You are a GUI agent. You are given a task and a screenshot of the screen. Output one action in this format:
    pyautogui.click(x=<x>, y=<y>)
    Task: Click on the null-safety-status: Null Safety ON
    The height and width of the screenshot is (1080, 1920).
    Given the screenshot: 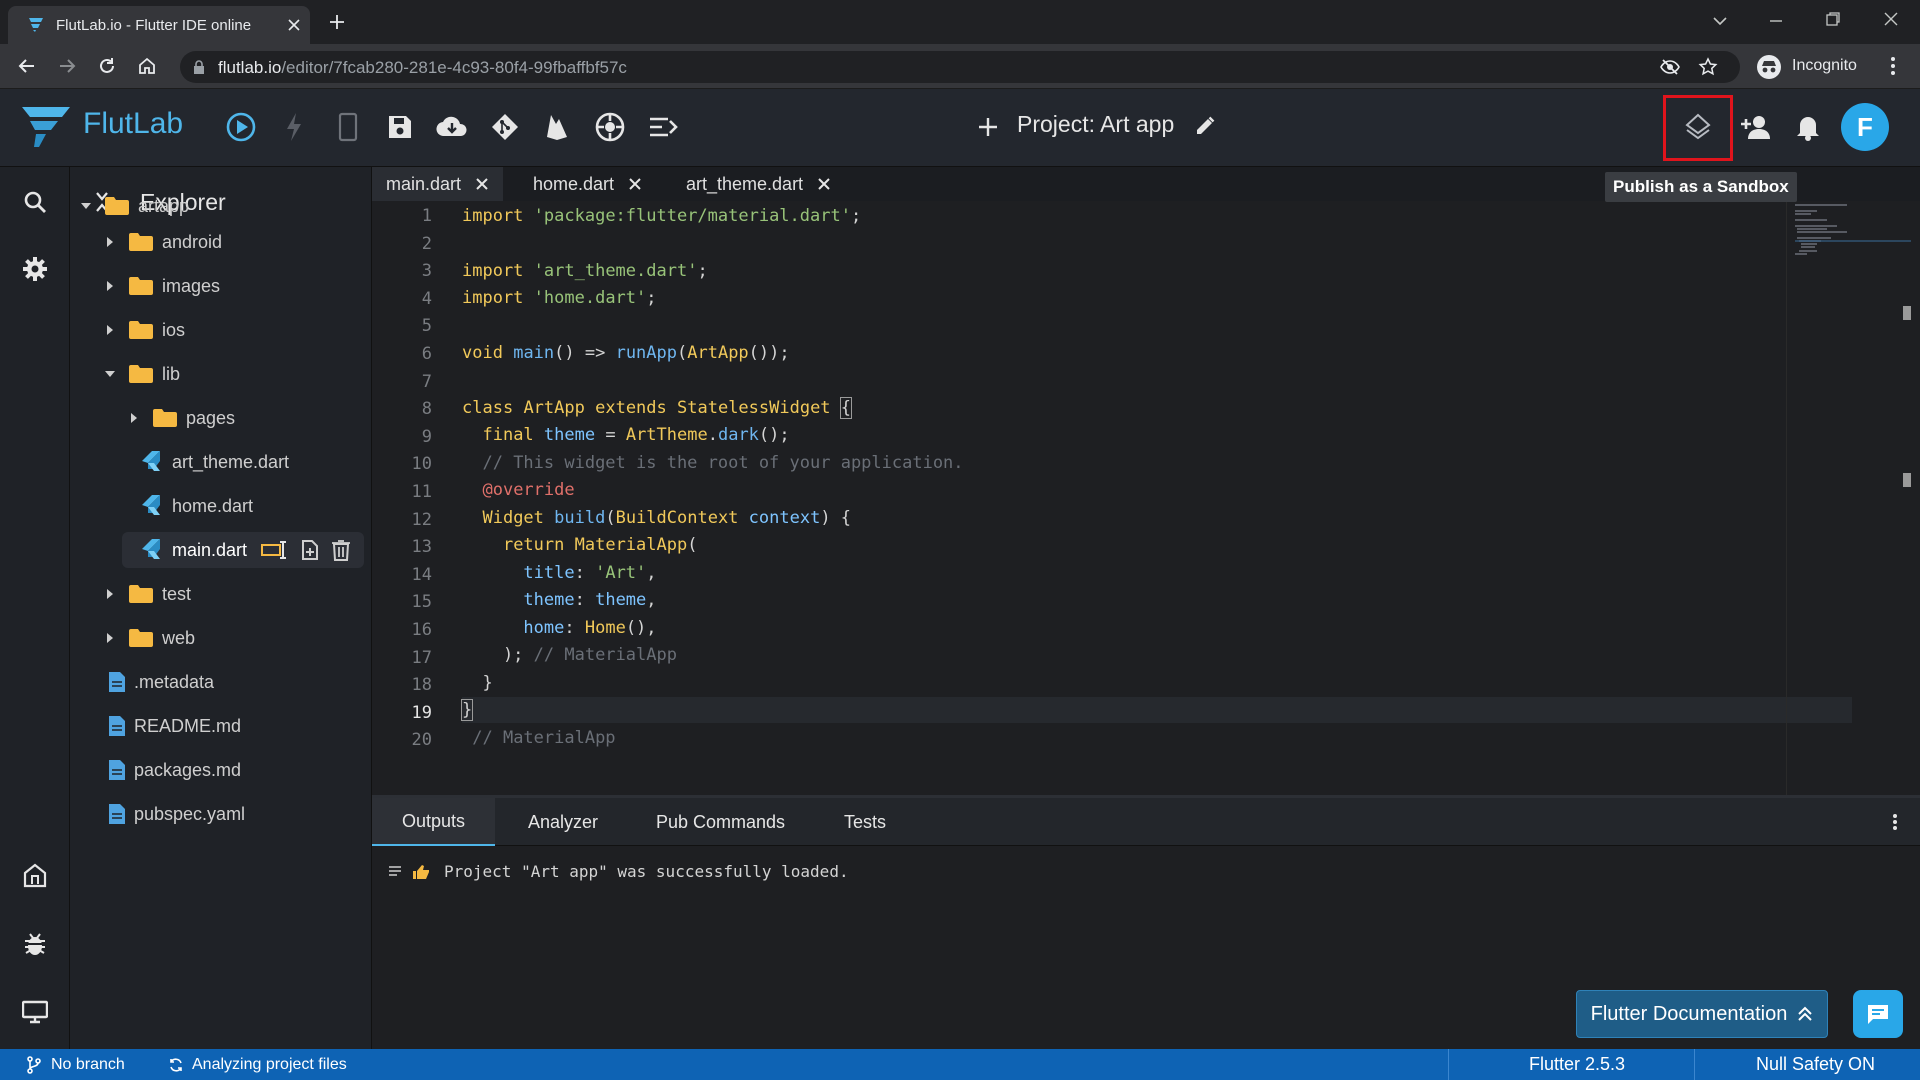 What is the action you would take?
    pyautogui.click(x=1815, y=1064)
    